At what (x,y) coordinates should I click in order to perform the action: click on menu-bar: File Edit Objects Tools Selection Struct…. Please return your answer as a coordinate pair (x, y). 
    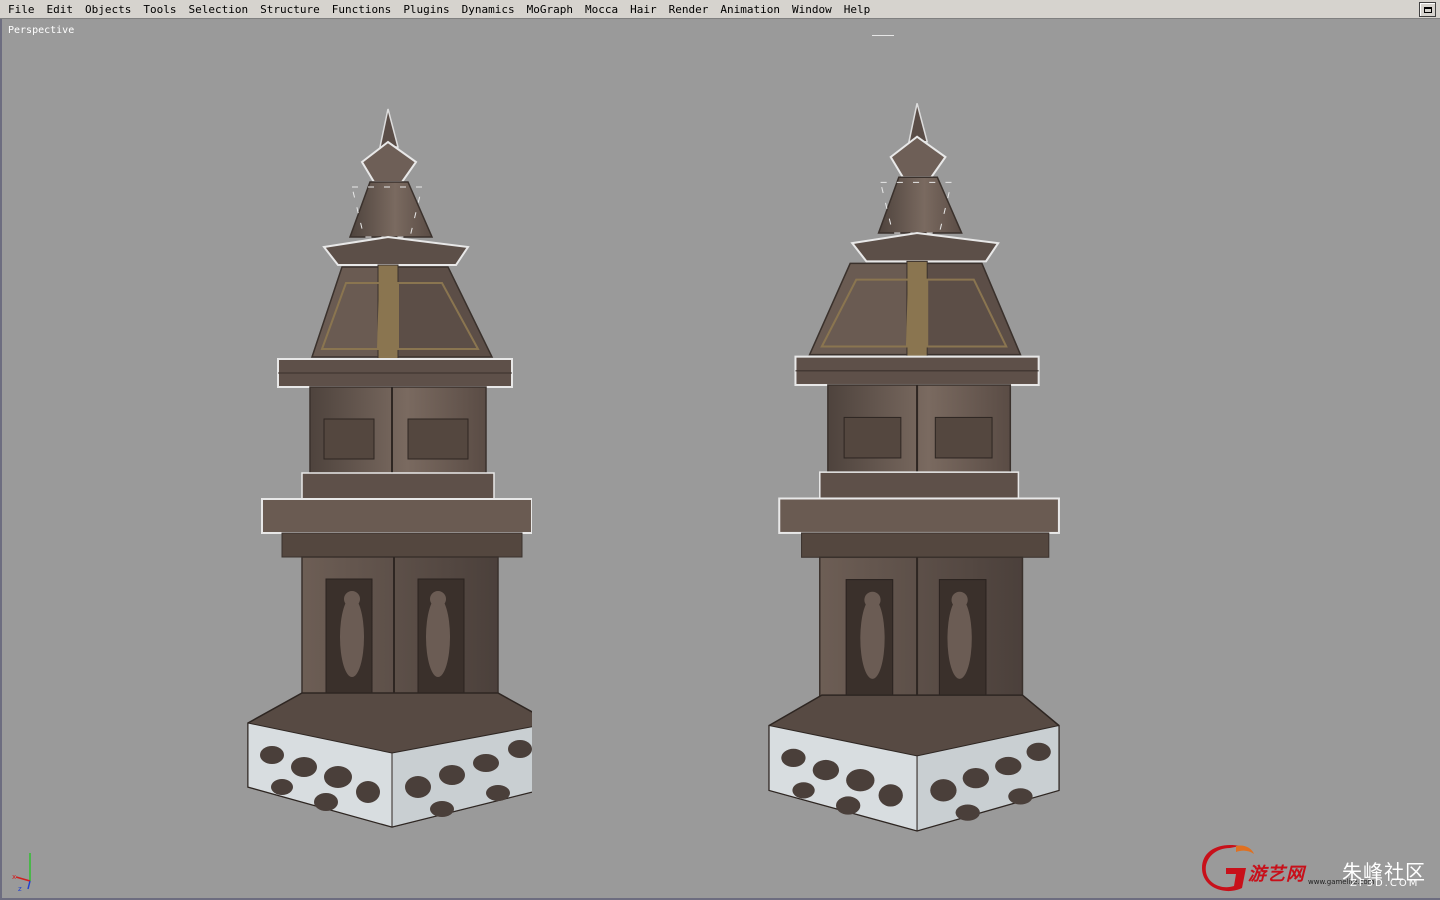
    Looking at the image, I should click on (720, 9).